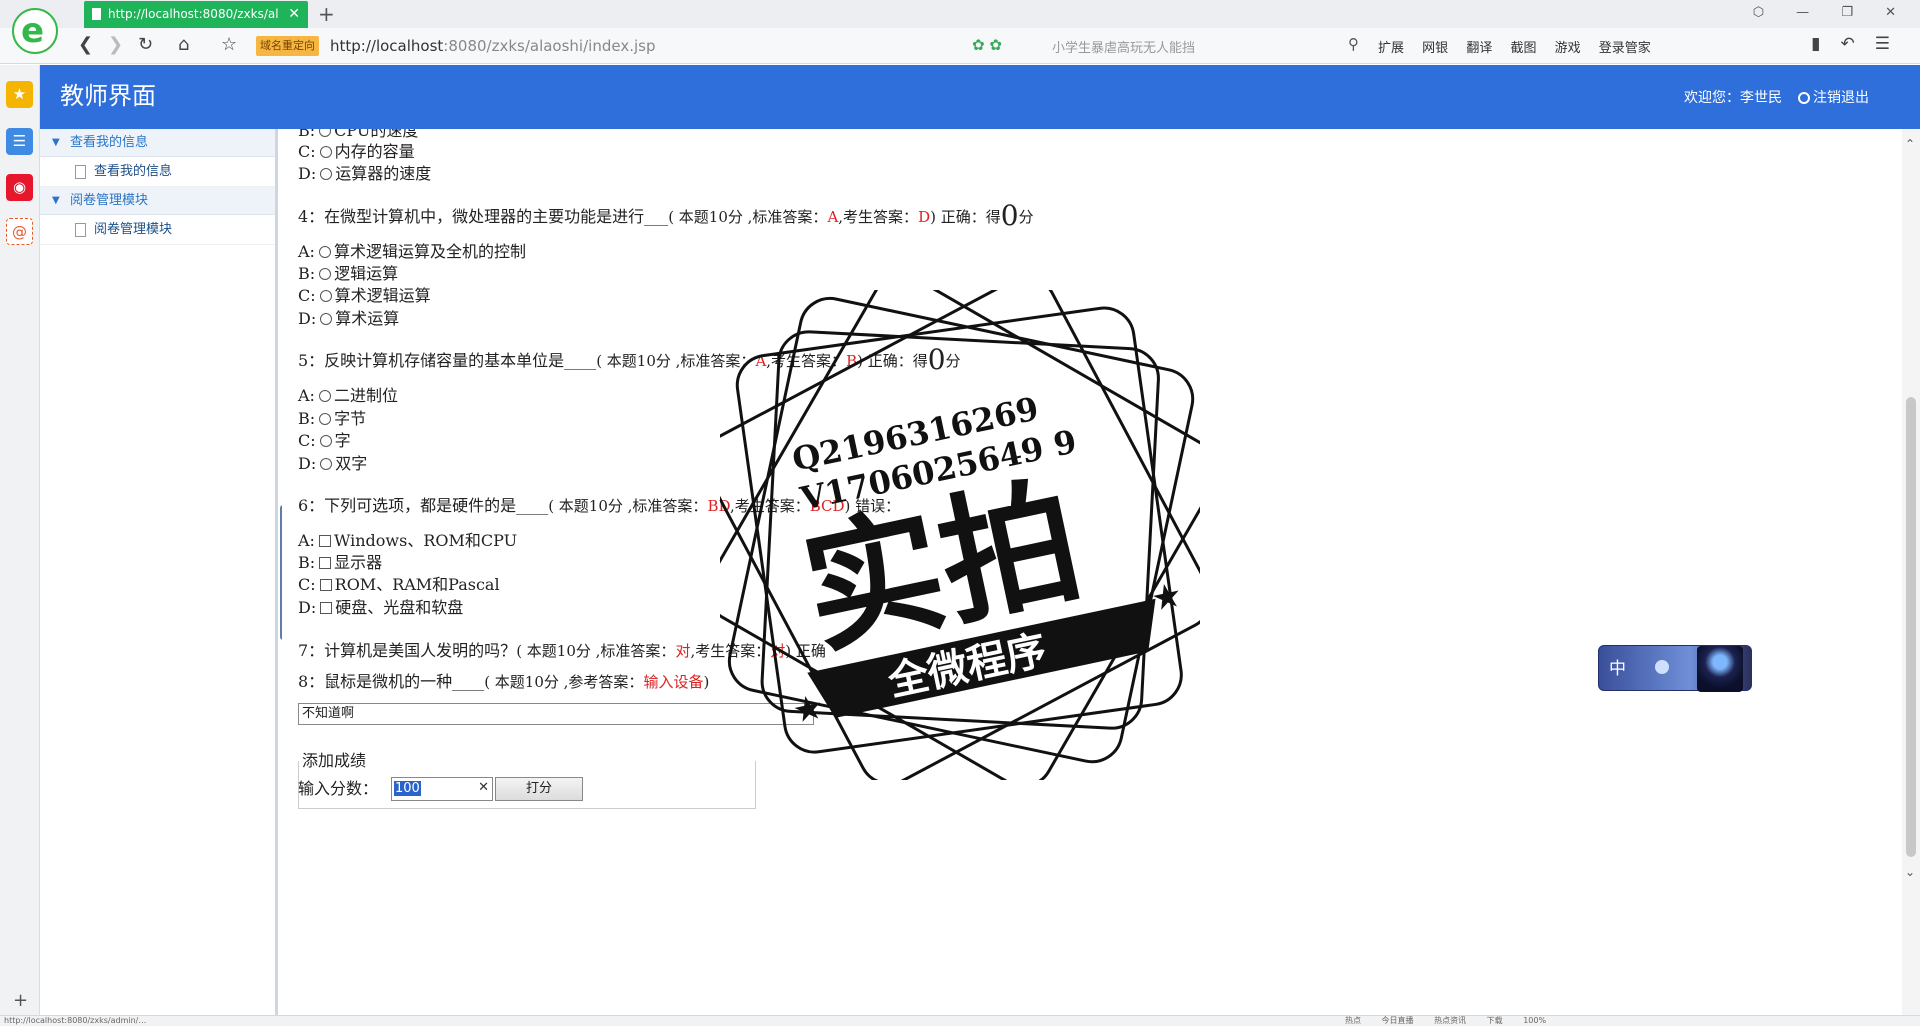 The image size is (1920, 1026). I want to click on clear-input-icon: ✕, so click(483, 787).